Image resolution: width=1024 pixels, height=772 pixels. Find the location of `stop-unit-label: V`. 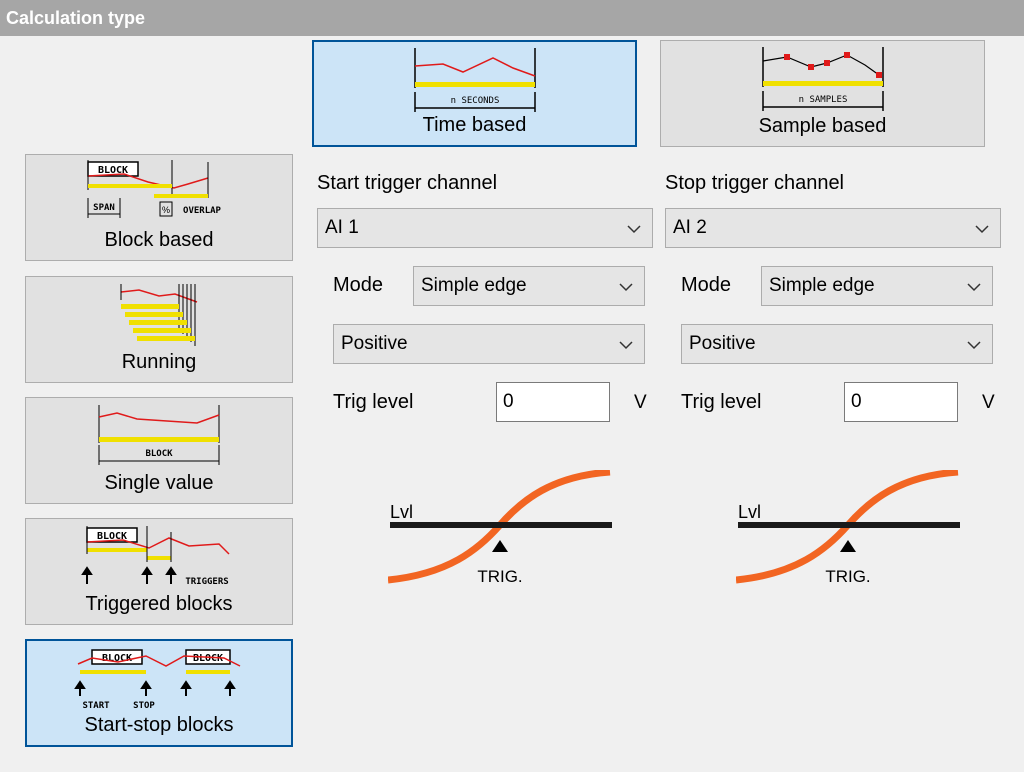

stop-unit-label: V is located at coordinates (988, 402).